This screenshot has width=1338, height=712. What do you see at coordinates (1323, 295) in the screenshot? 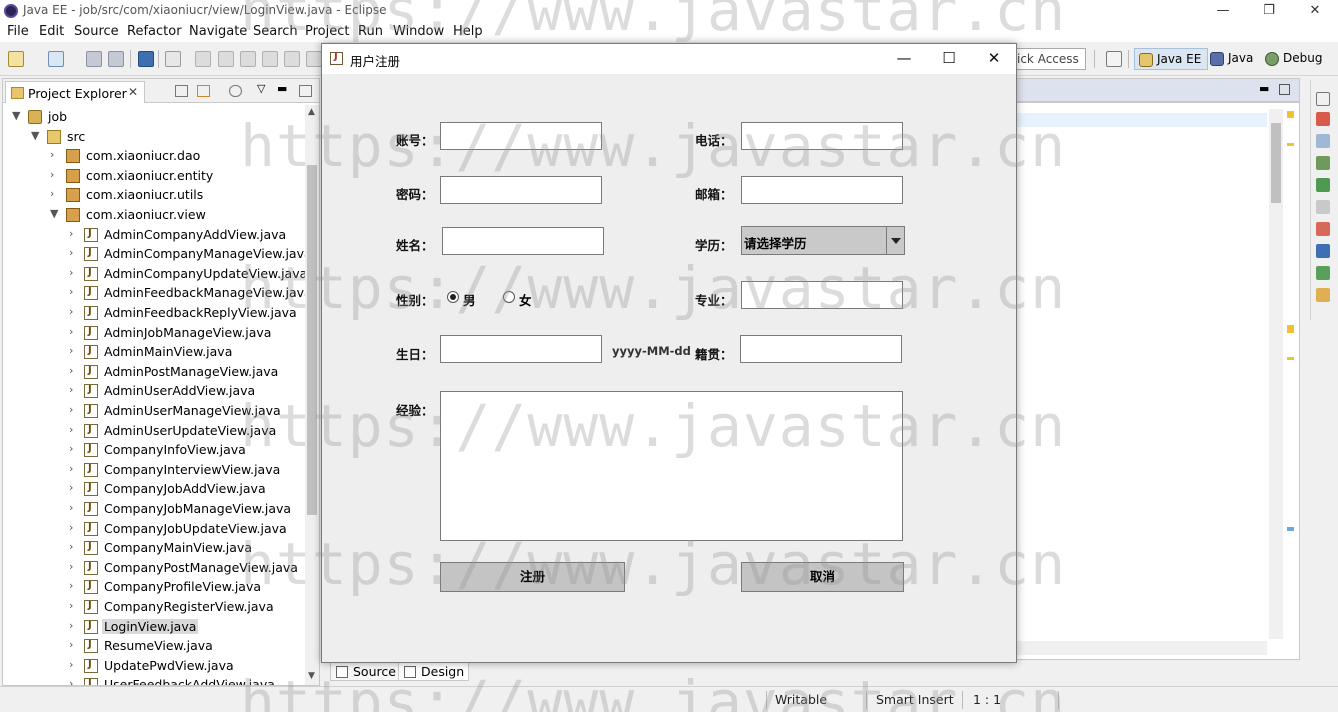
I see `search-view-icon` at bounding box center [1323, 295].